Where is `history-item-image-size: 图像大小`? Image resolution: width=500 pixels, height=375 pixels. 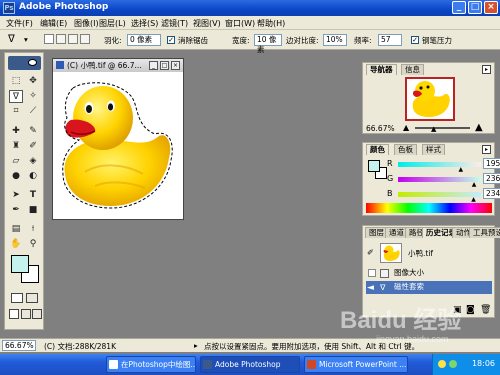
history-item-image-size: 图像大小 is located at coordinates (429, 273).